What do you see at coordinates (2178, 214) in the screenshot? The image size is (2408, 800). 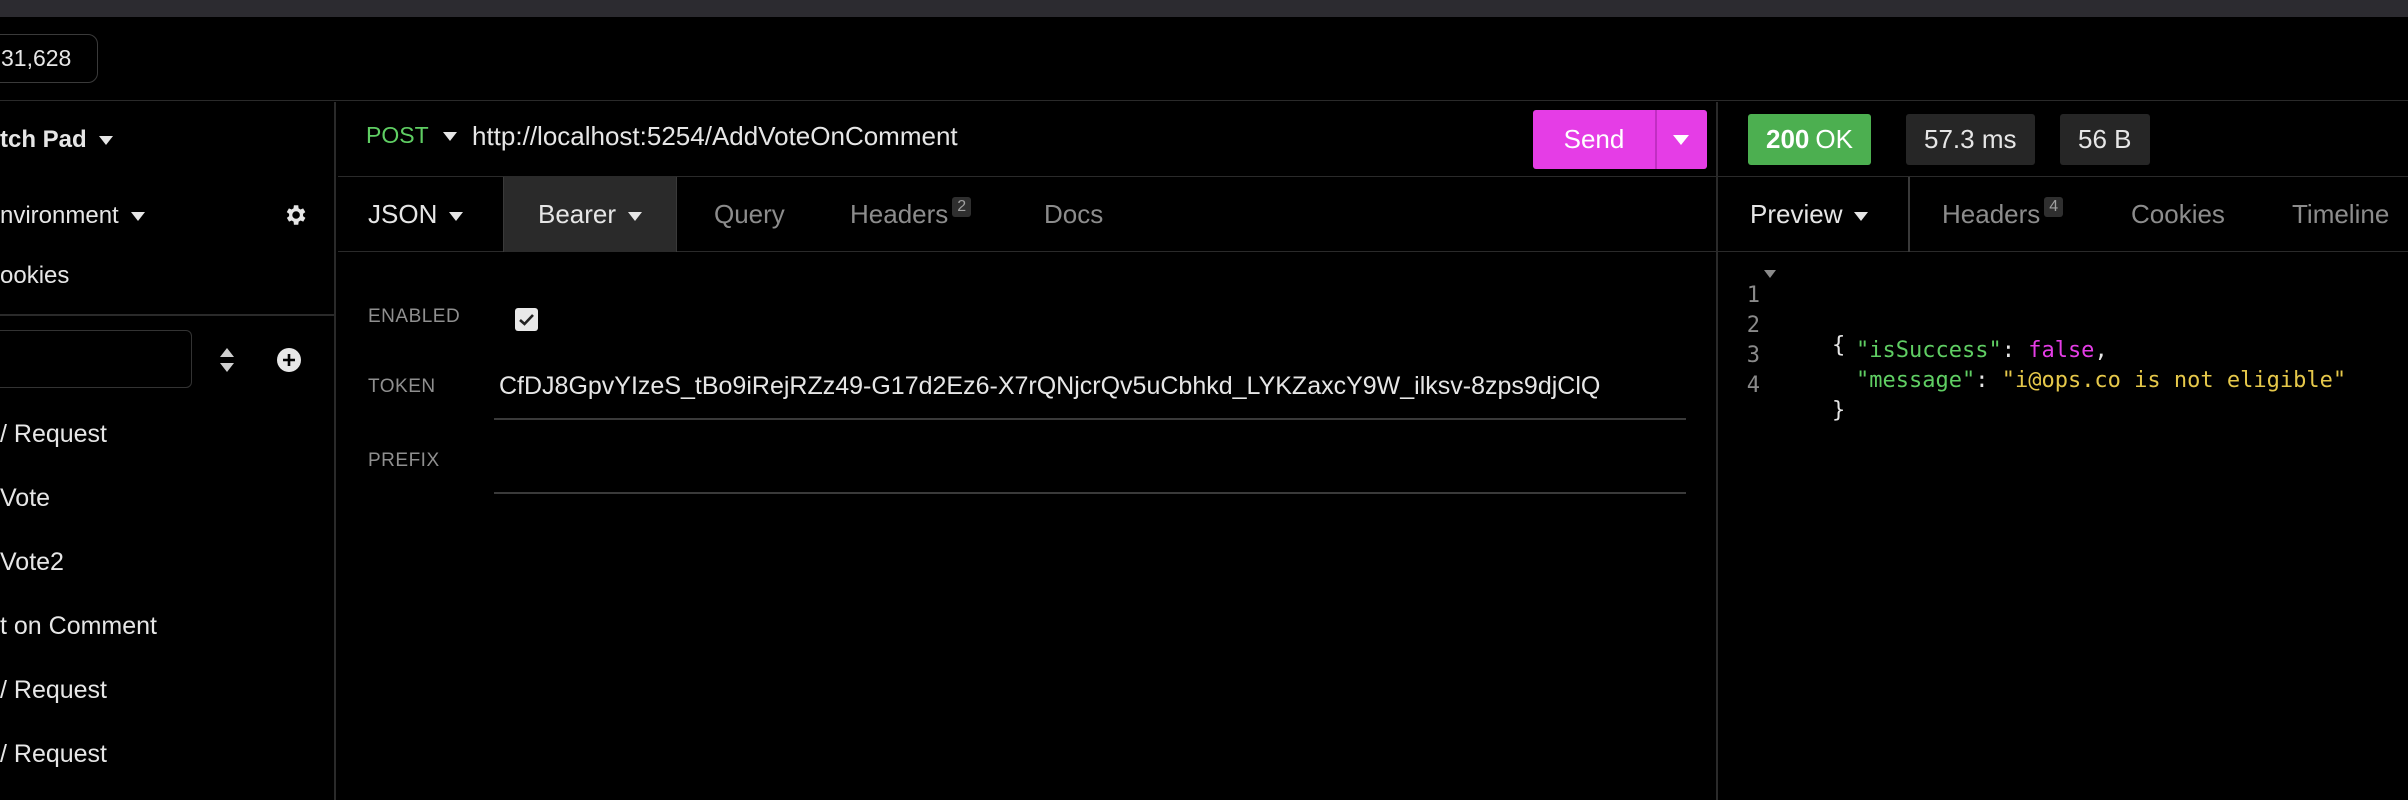 I see `tab-cookies: Cookies` at bounding box center [2178, 214].